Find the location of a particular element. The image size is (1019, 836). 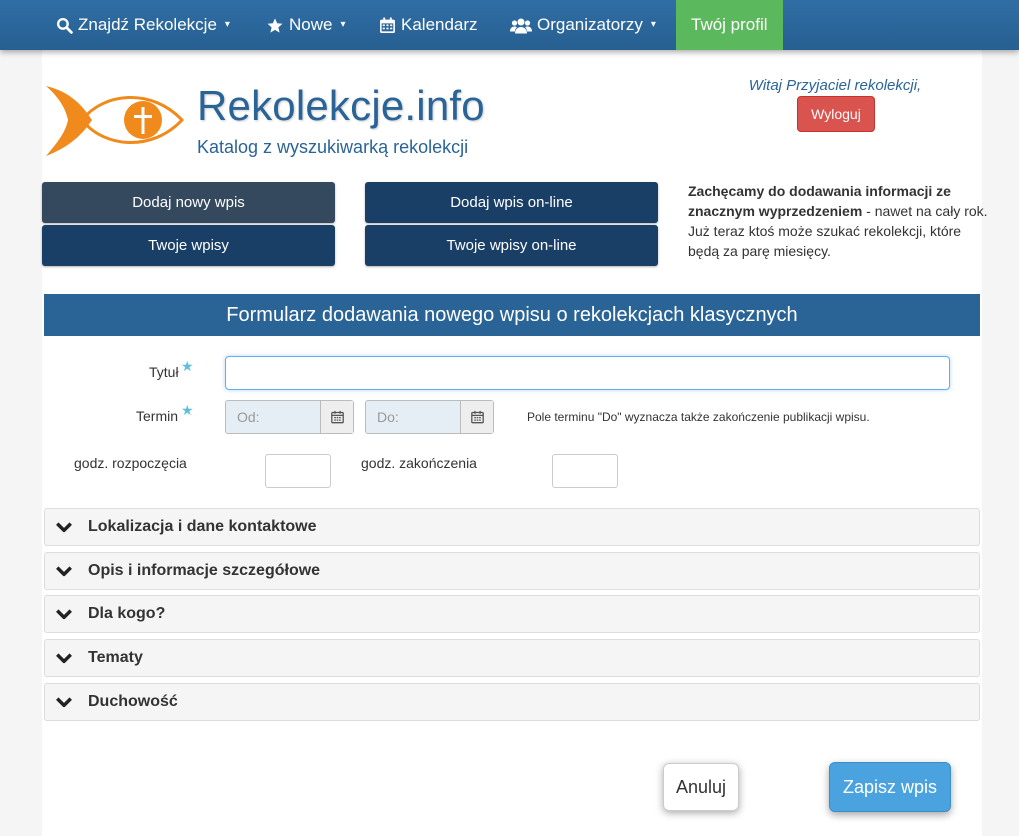

section-label: Lokalizacja i dane kontaktowe is located at coordinates (202, 526).